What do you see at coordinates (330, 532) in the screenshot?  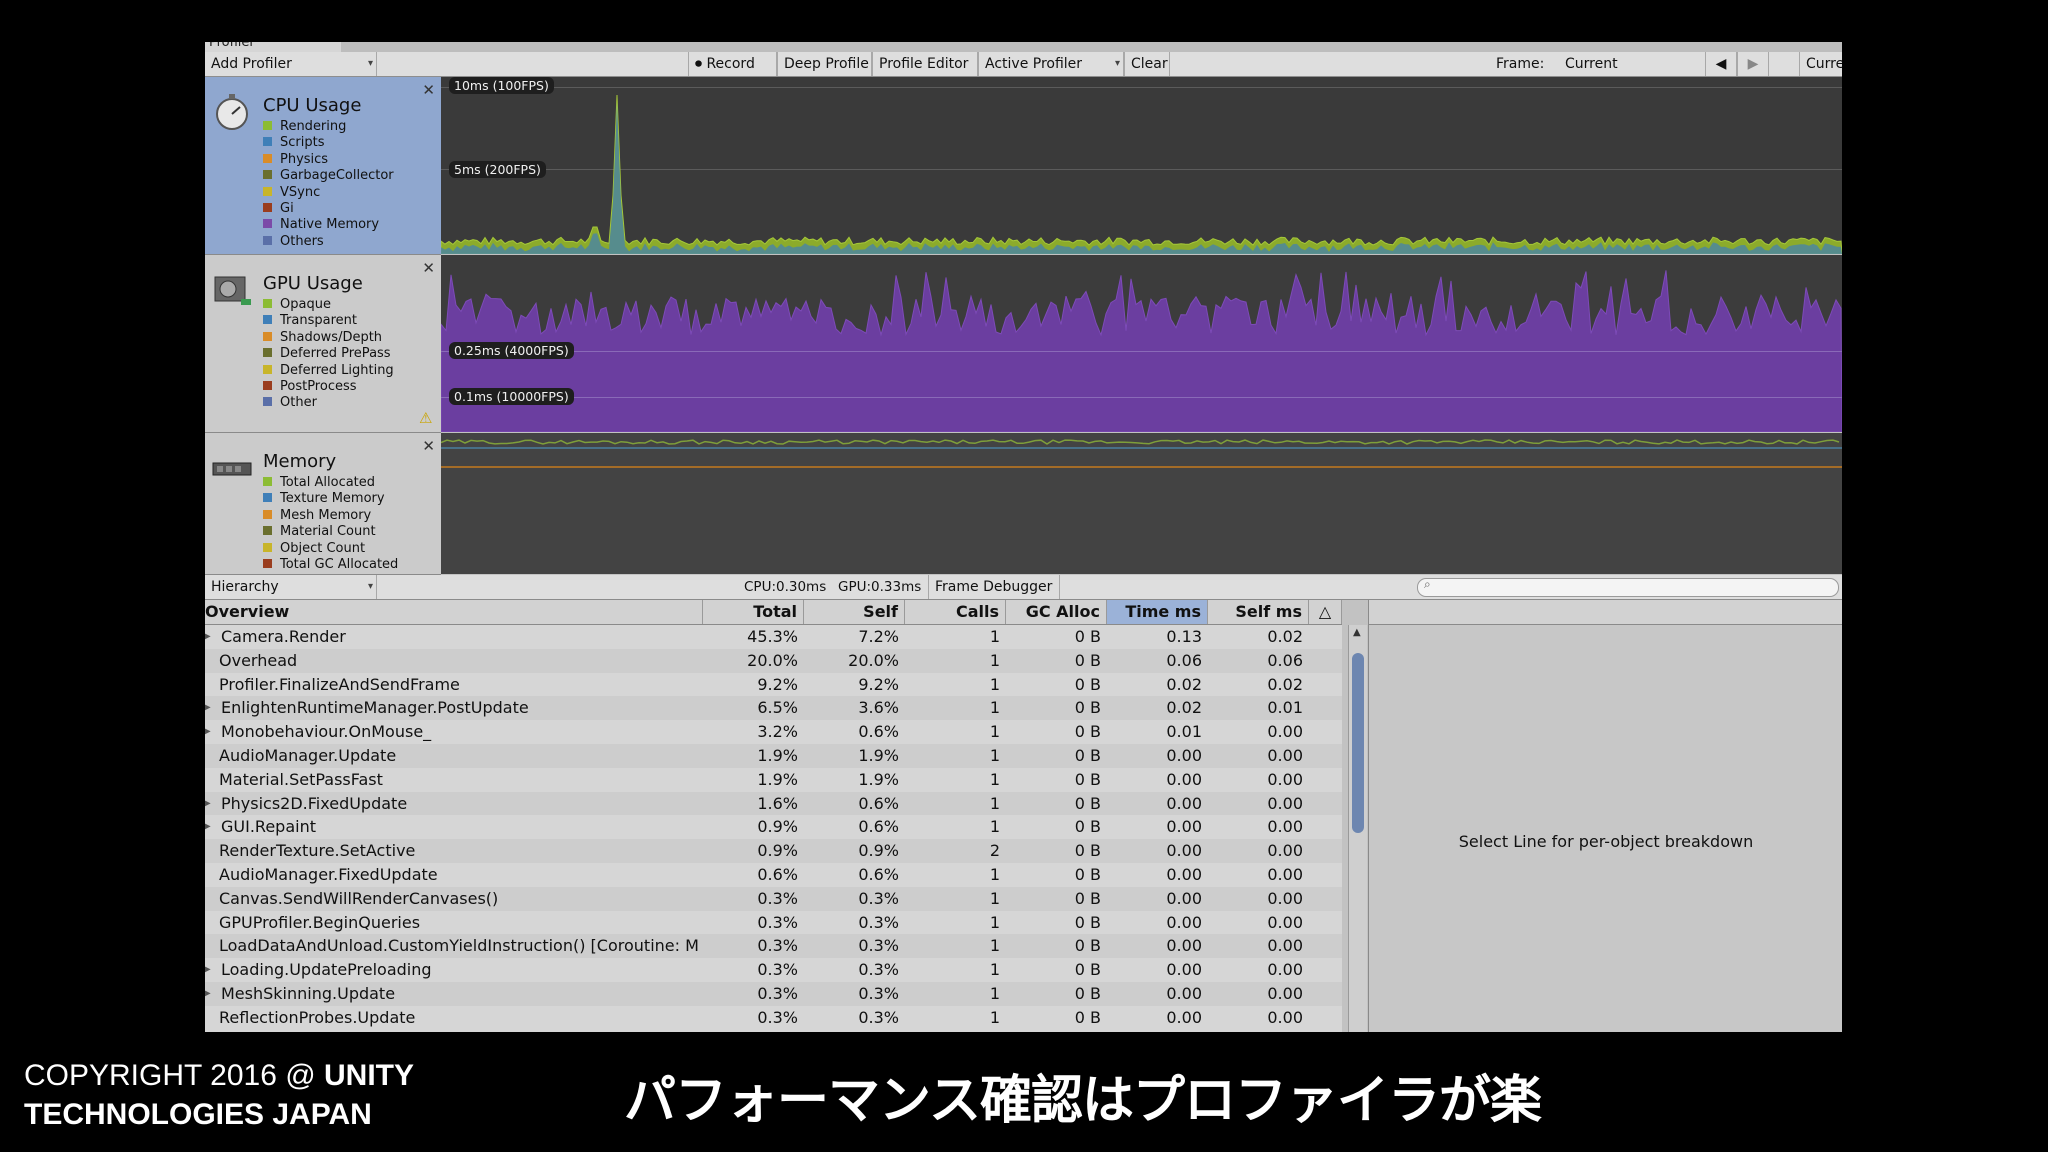 I see `legend-item: Material Count` at bounding box center [330, 532].